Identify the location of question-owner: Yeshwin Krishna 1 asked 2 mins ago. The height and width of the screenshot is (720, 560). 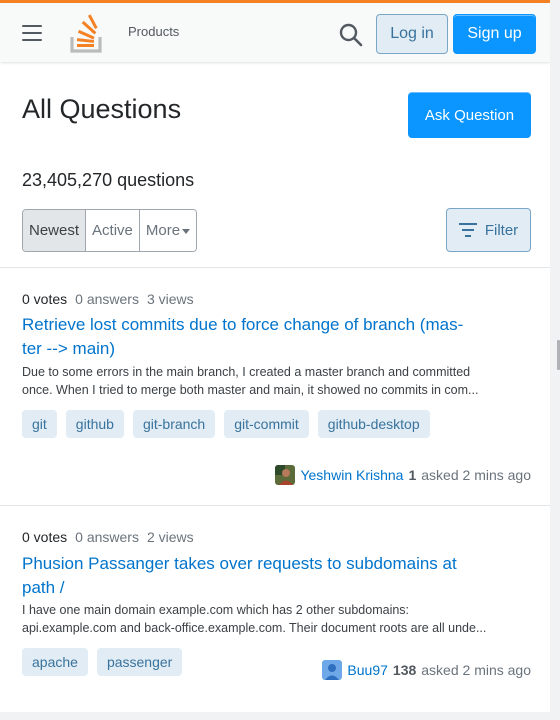
(403, 475).